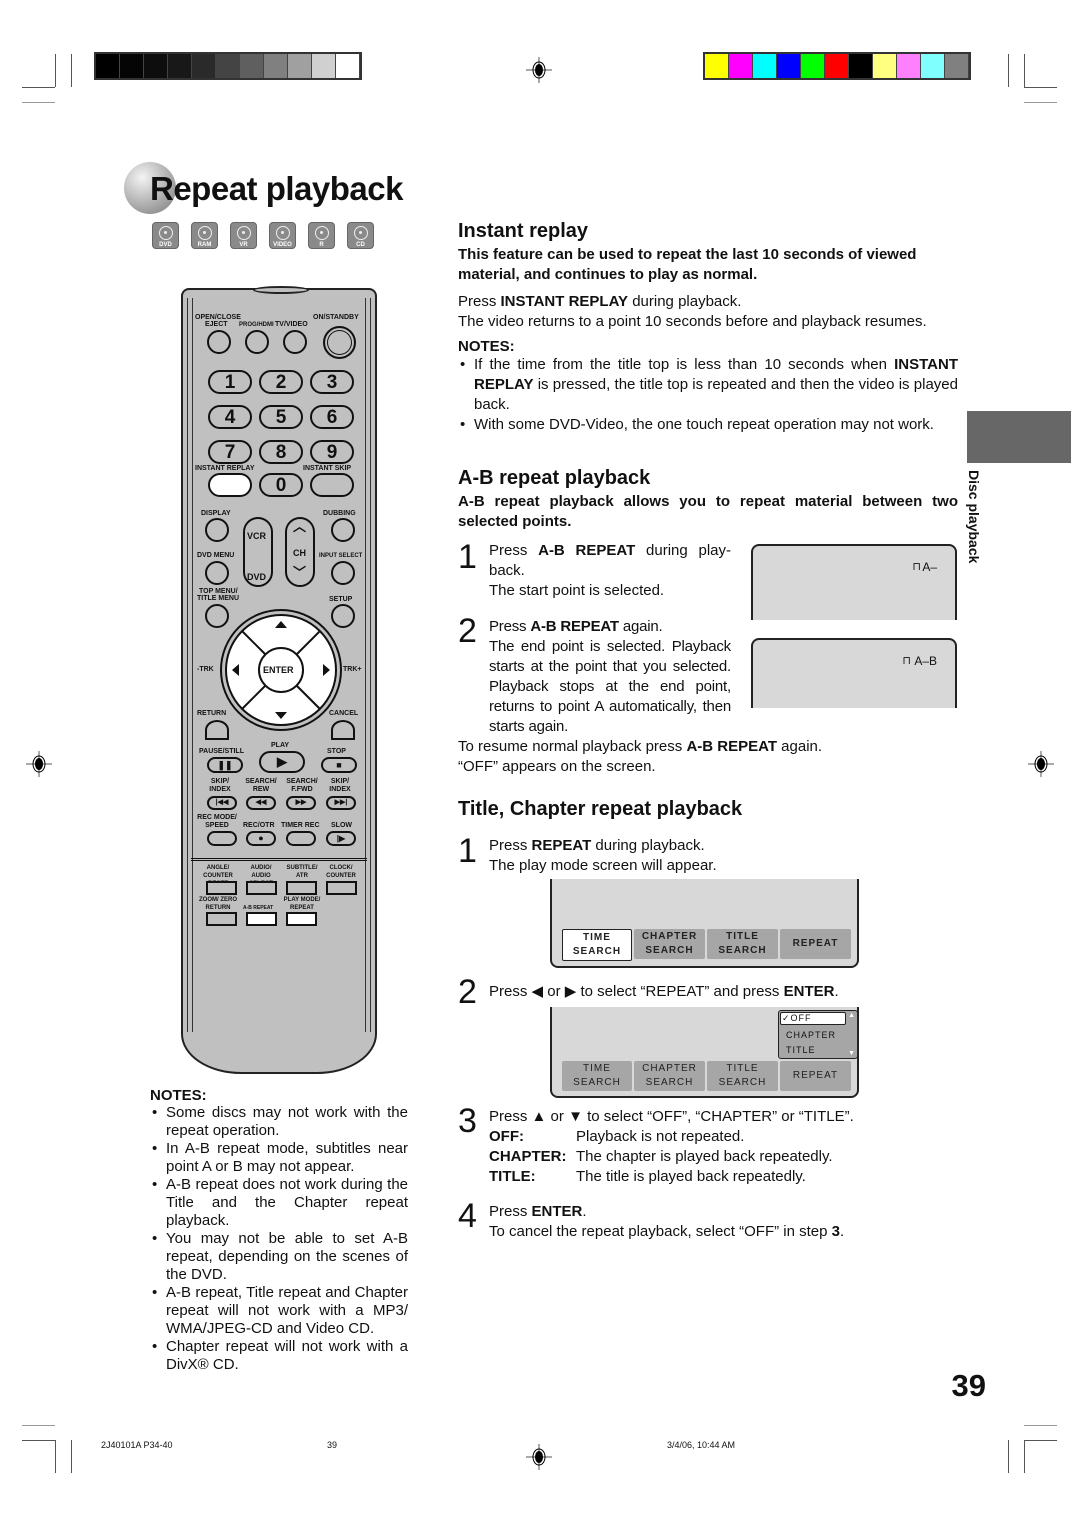  I want to click on digit-6-button: 6, so click(332, 417).